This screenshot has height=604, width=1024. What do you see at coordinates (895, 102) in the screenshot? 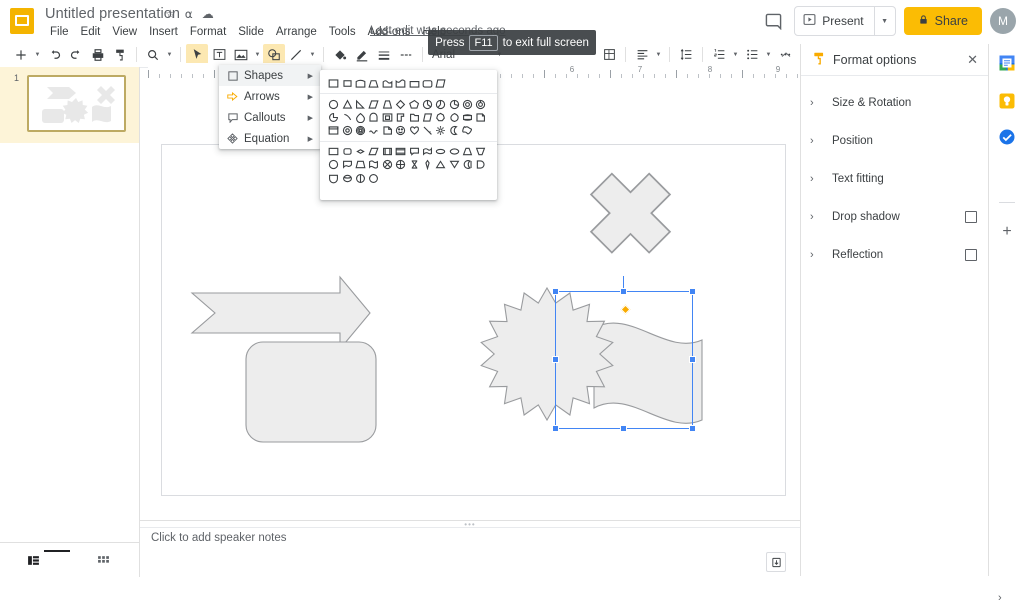
I see `format-row-size-rotation: › Size & Rotation` at bounding box center [895, 102].